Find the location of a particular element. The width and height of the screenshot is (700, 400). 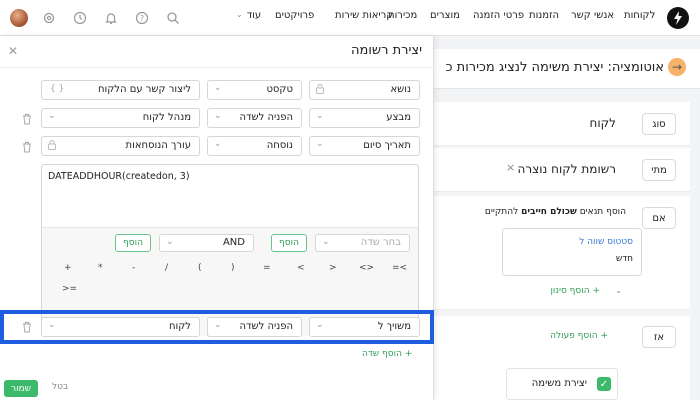

panel-header: ✕ יצירת רשומה is located at coordinates (217, 52).